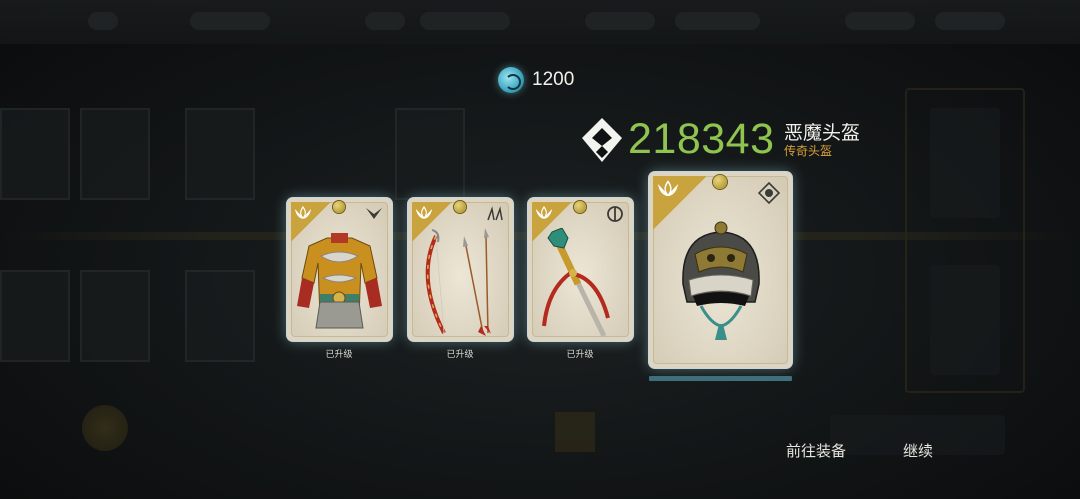 This screenshot has width=1080, height=499. Describe the element at coordinates (808, 151) in the screenshot. I see `item-rarity: 传奇头盔` at that location.